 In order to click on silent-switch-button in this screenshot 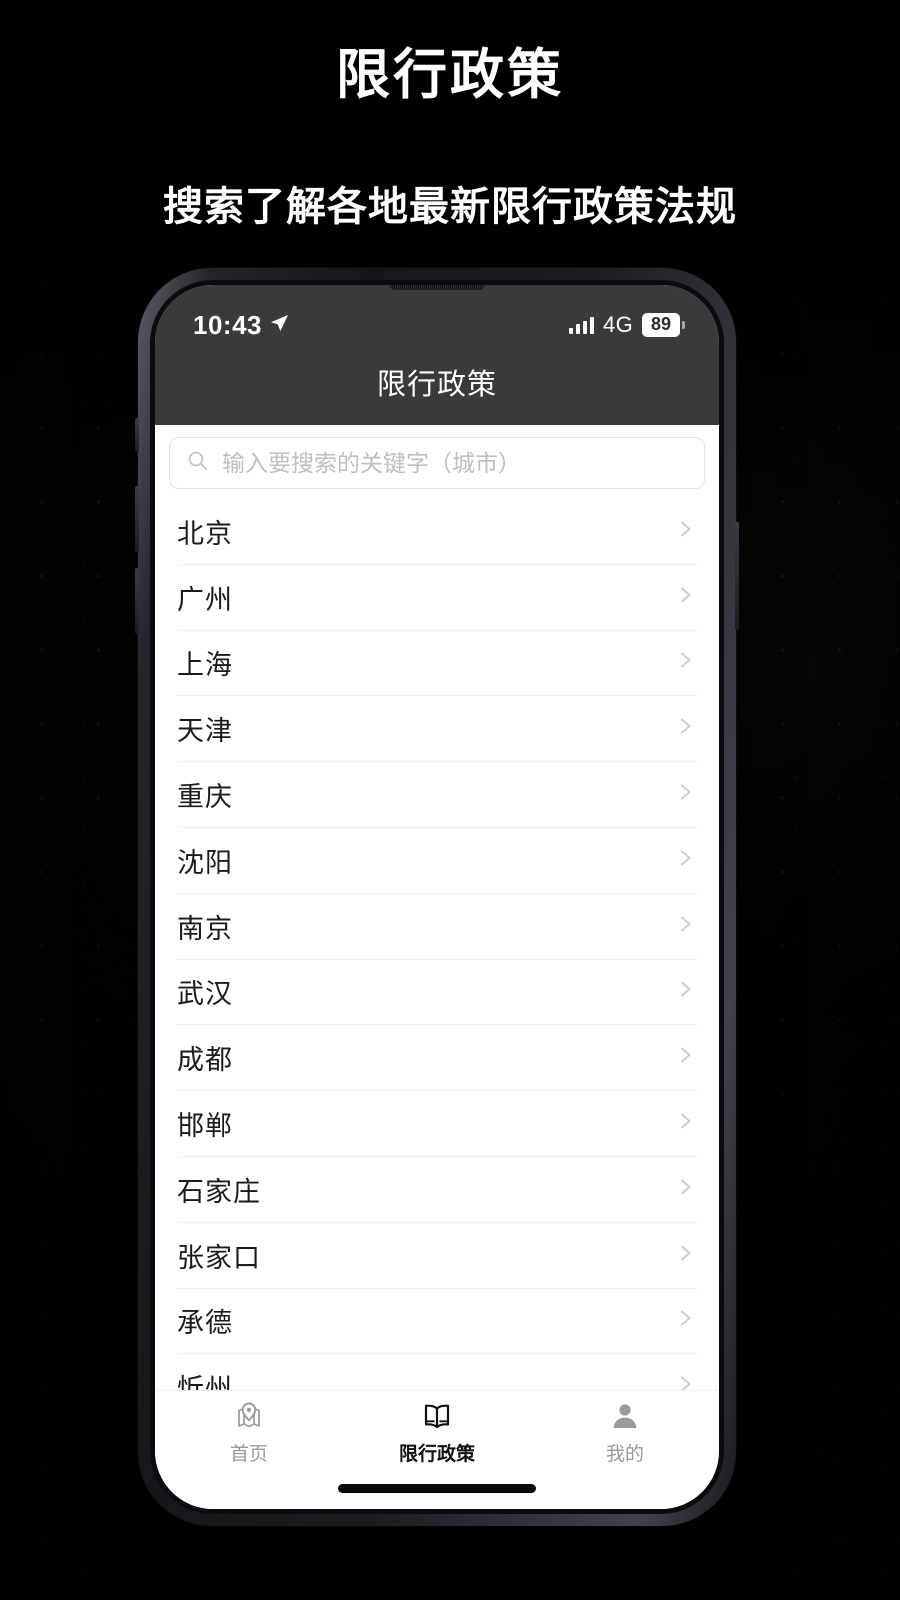, I will do `click(137, 435)`.